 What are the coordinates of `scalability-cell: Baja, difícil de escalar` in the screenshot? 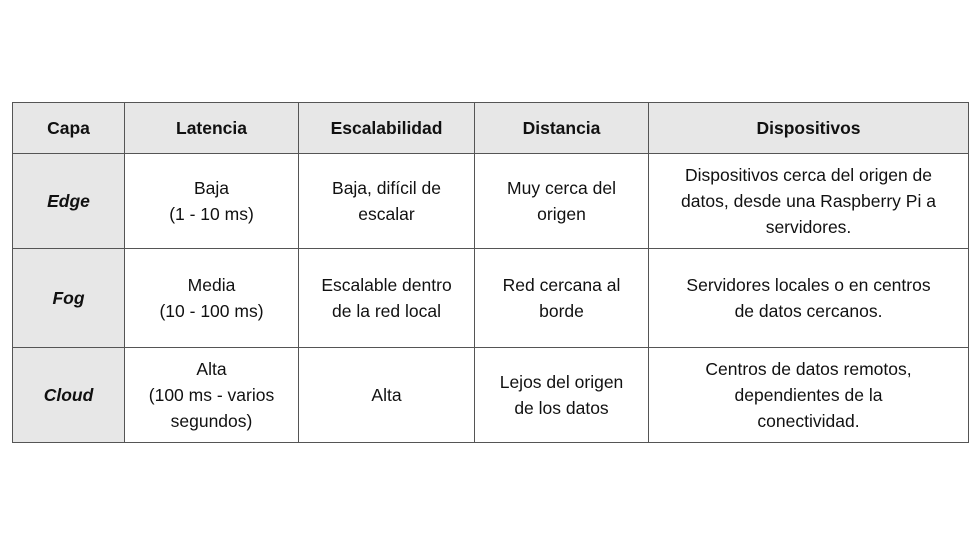 It's located at (386, 201).